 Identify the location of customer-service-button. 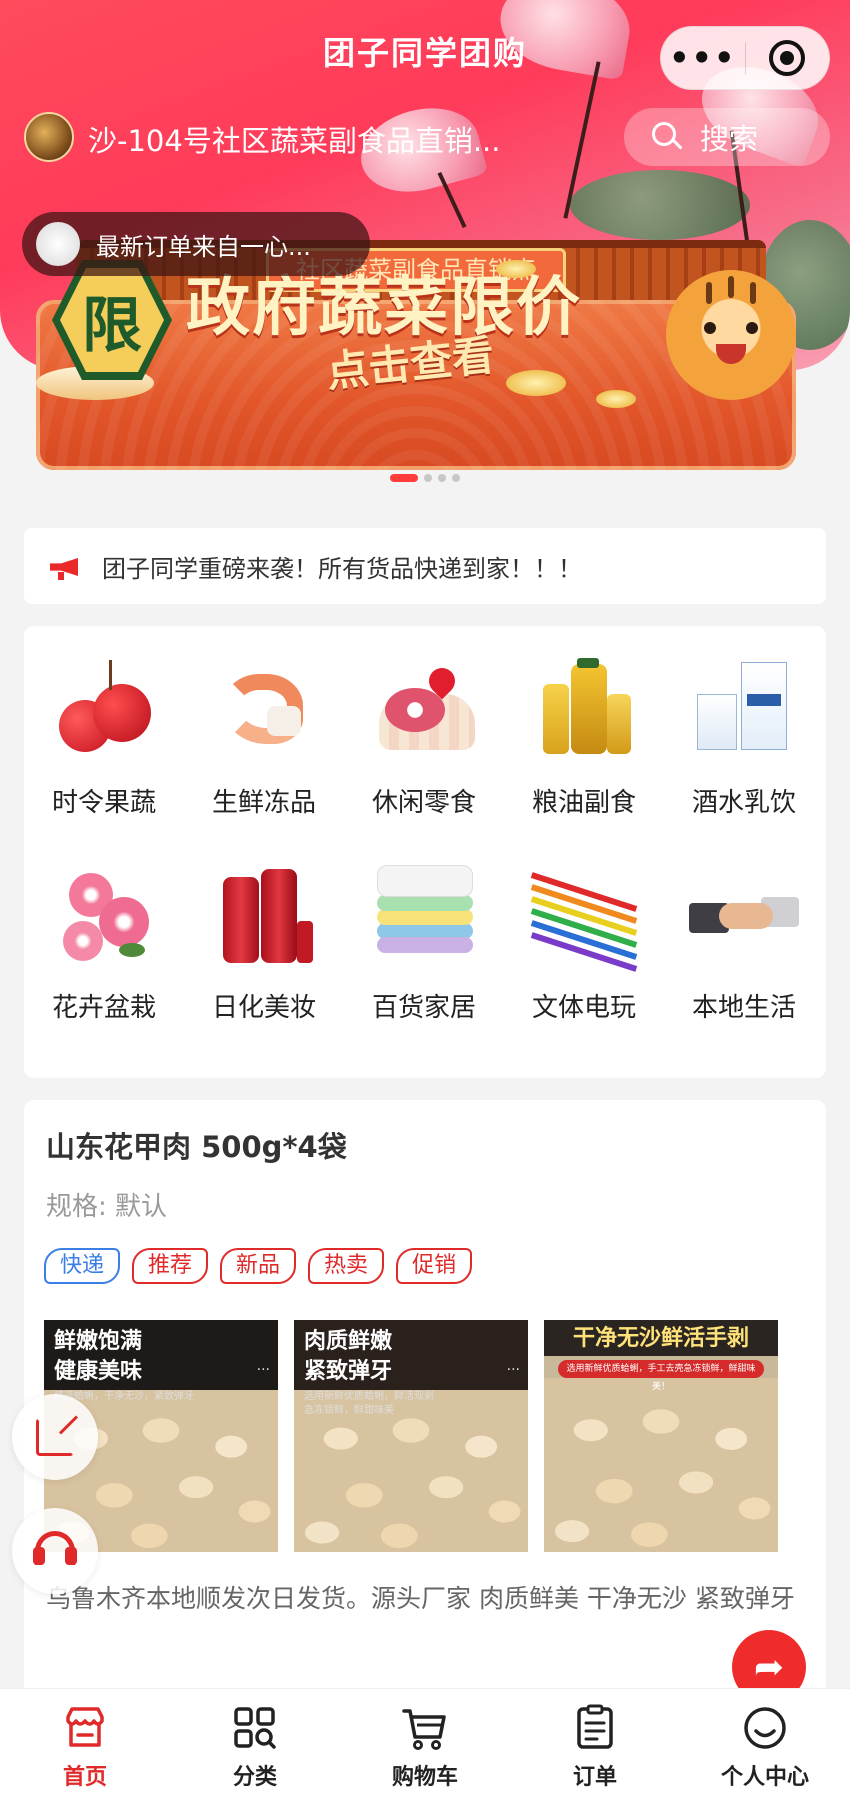
(55, 1551).